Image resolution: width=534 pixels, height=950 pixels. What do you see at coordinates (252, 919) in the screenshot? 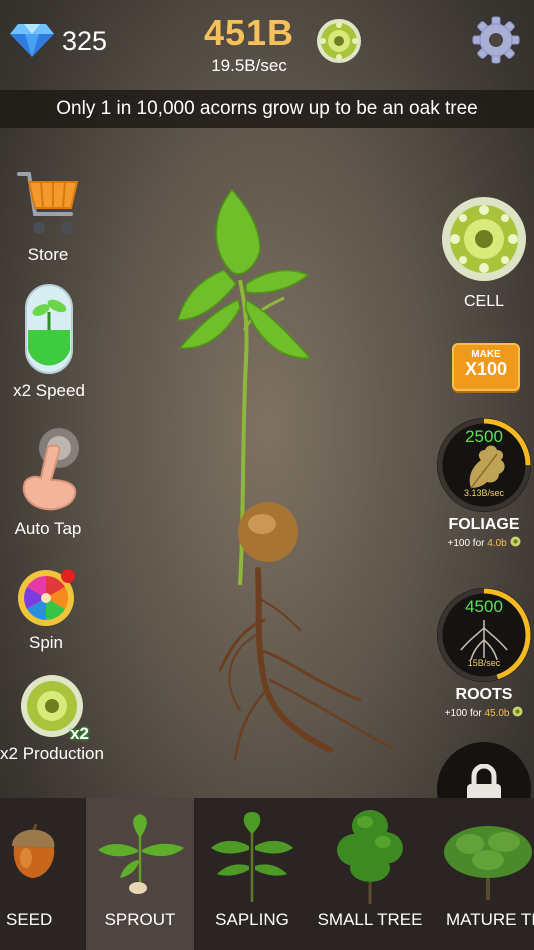
I see `stage-label: SAPLING` at bounding box center [252, 919].